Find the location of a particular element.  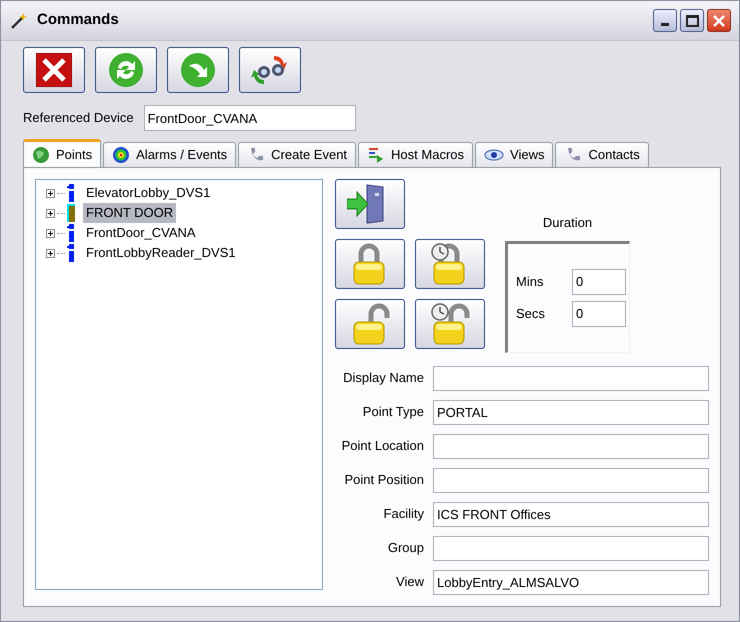

minimize-button is located at coordinates (665, 20).